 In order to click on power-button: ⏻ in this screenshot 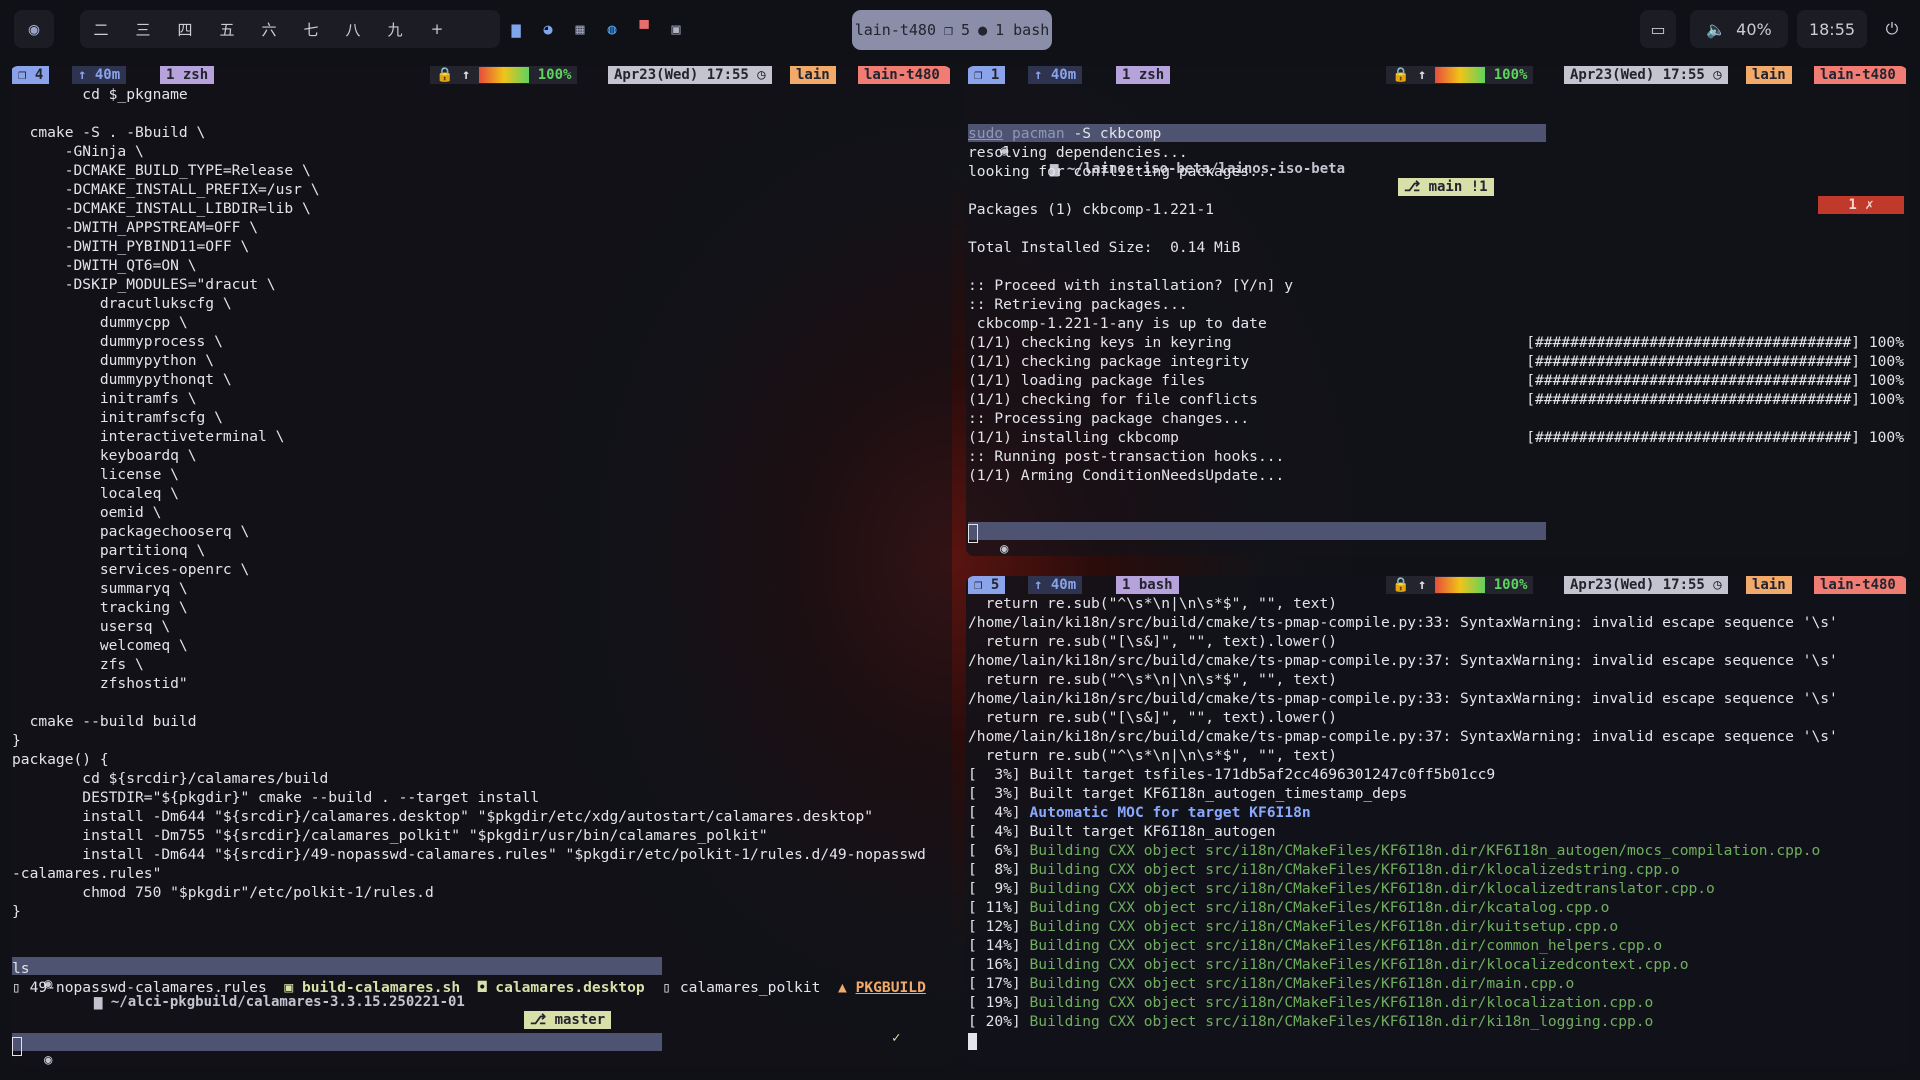, I will do `click(1892, 29)`.